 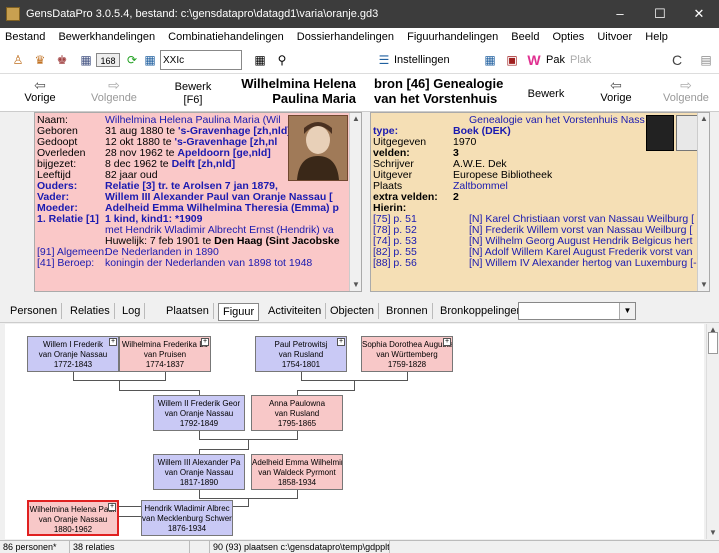 I want to click on vorige-right-button: ⇦ Vorige, so click(x=616, y=91).